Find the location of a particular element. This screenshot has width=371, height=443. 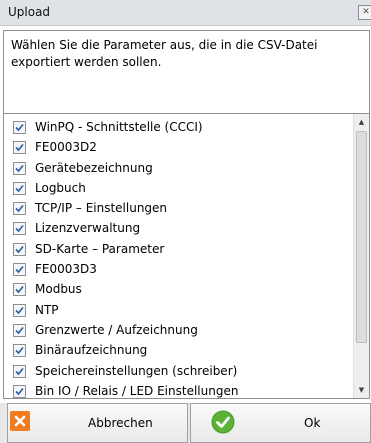

parameter-label: WinPQ - Schnittstelle (CCCI) is located at coordinates (119, 127).